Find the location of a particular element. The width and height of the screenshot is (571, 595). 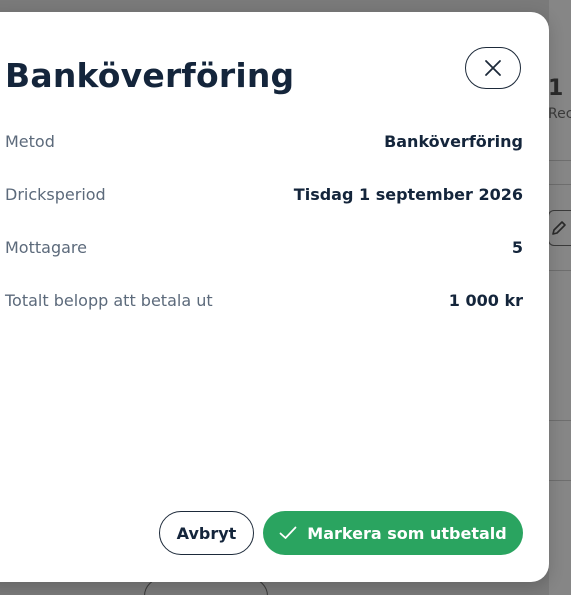

detail-label: Totalt belopp att betala ut is located at coordinates (109, 300).